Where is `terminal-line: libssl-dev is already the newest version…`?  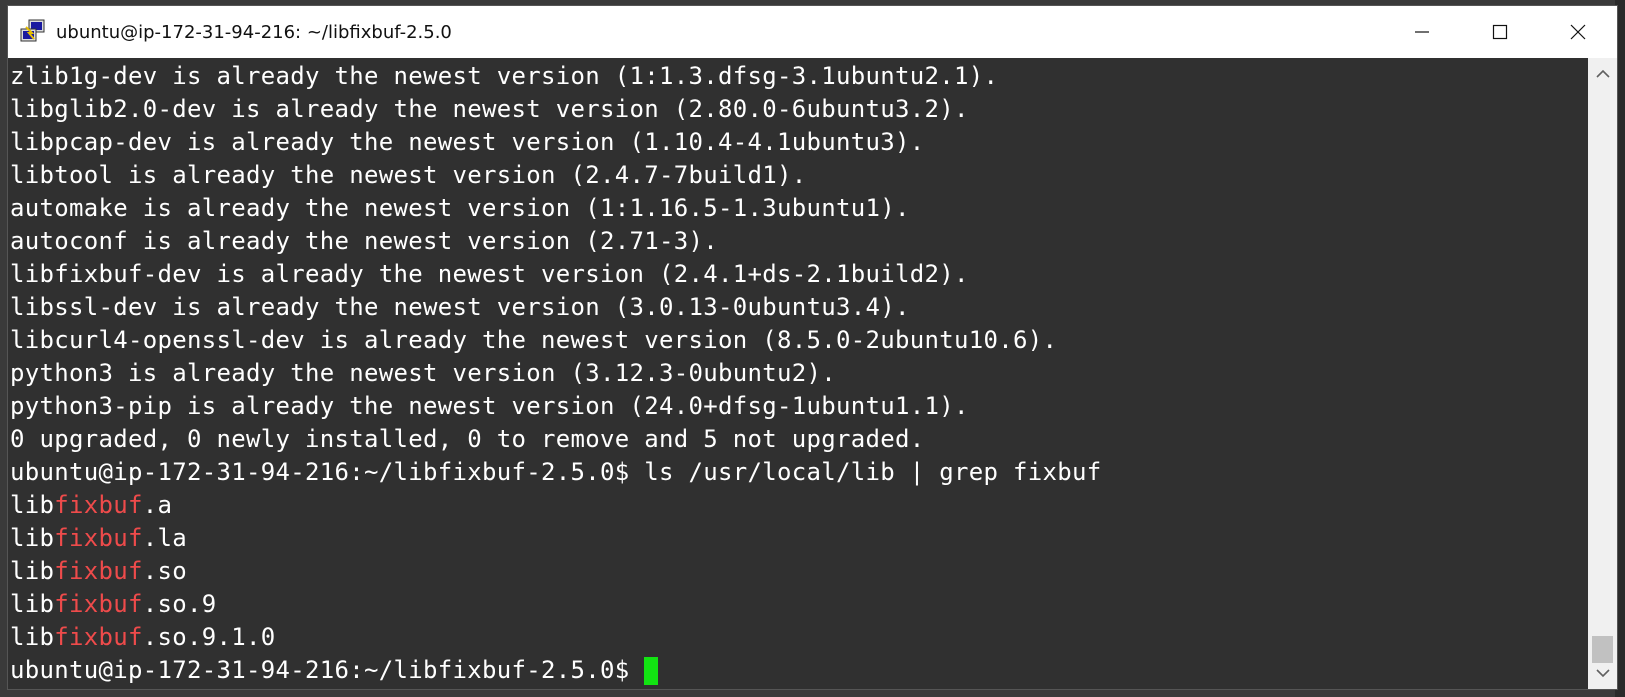 terminal-line: libssl-dev is already the newest version… is located at coordinates (460, 307).